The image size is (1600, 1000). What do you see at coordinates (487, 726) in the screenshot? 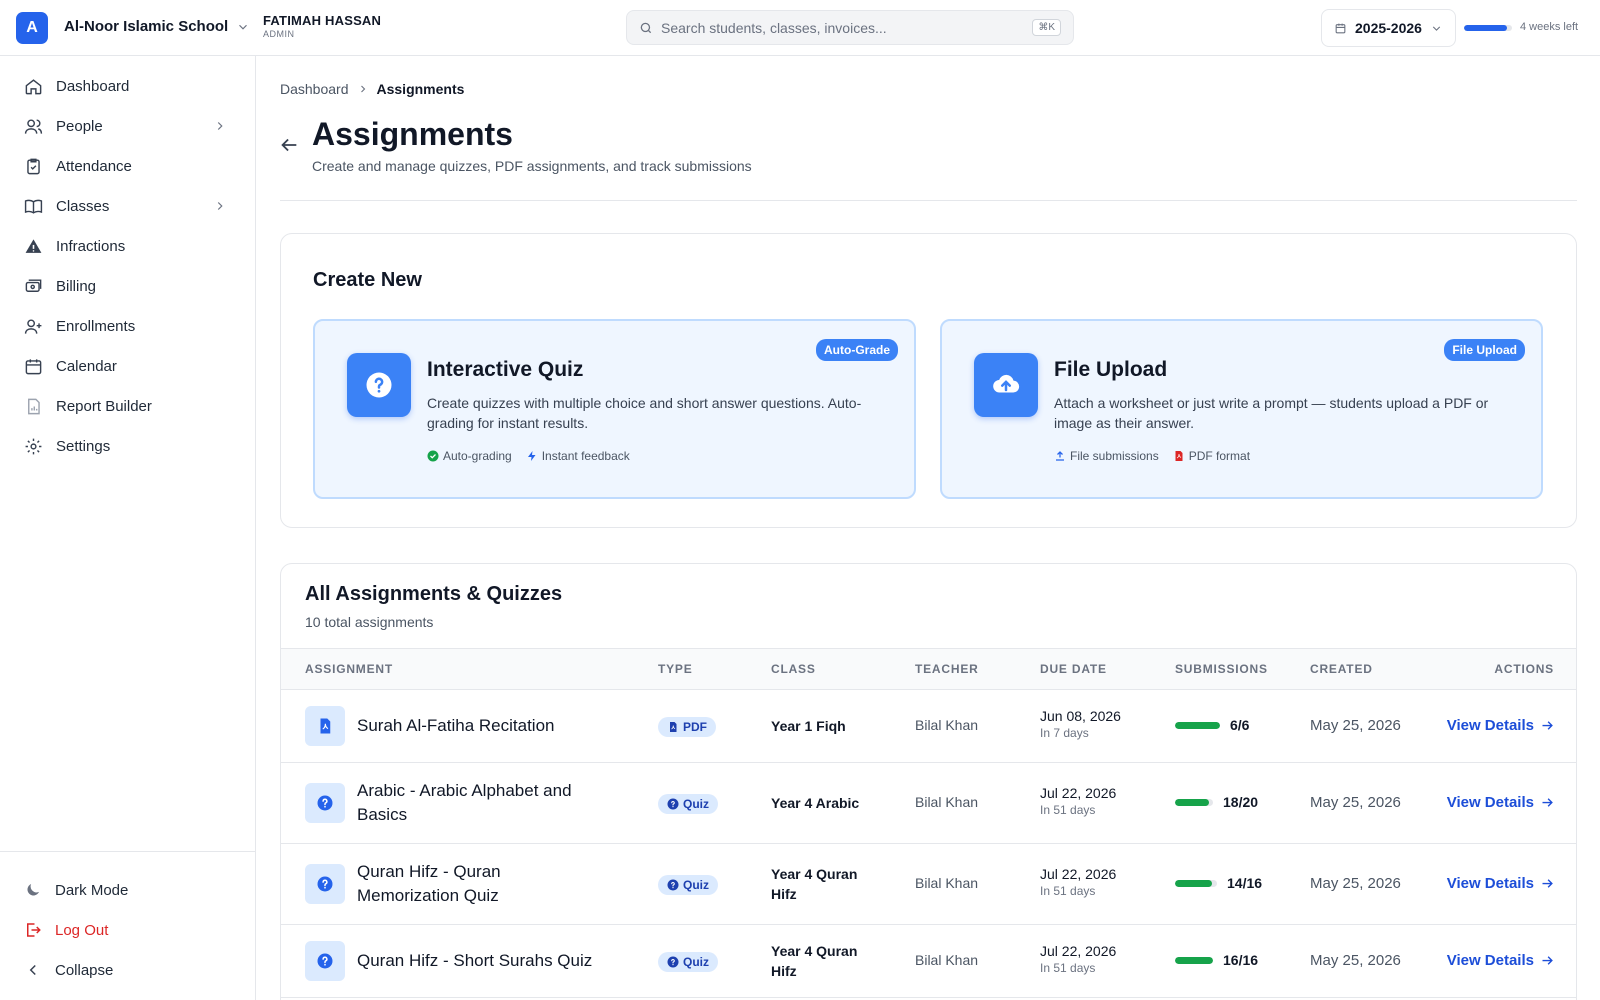
I see `assignment-name: Surah Al-Fatiha Recitation` at bounding box center [487, 726].